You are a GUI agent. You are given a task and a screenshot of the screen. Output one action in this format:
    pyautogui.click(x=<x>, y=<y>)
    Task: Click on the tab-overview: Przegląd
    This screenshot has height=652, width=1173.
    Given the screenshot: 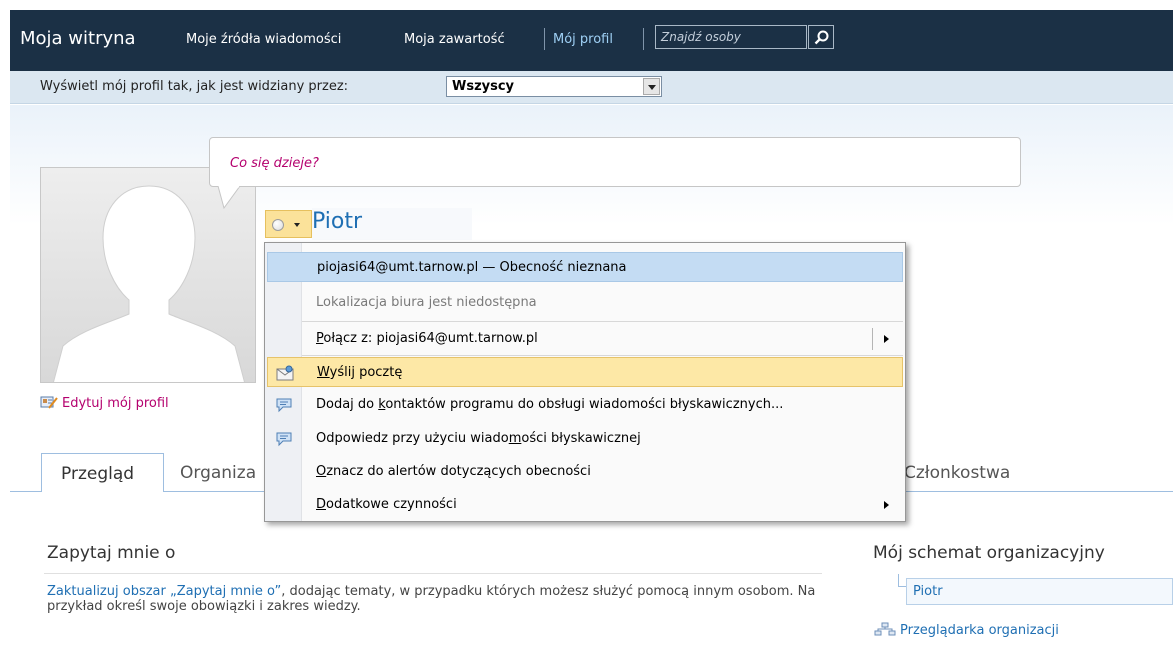 What is the action you would take?
    pyautogui.click(x=102, y=472)
    